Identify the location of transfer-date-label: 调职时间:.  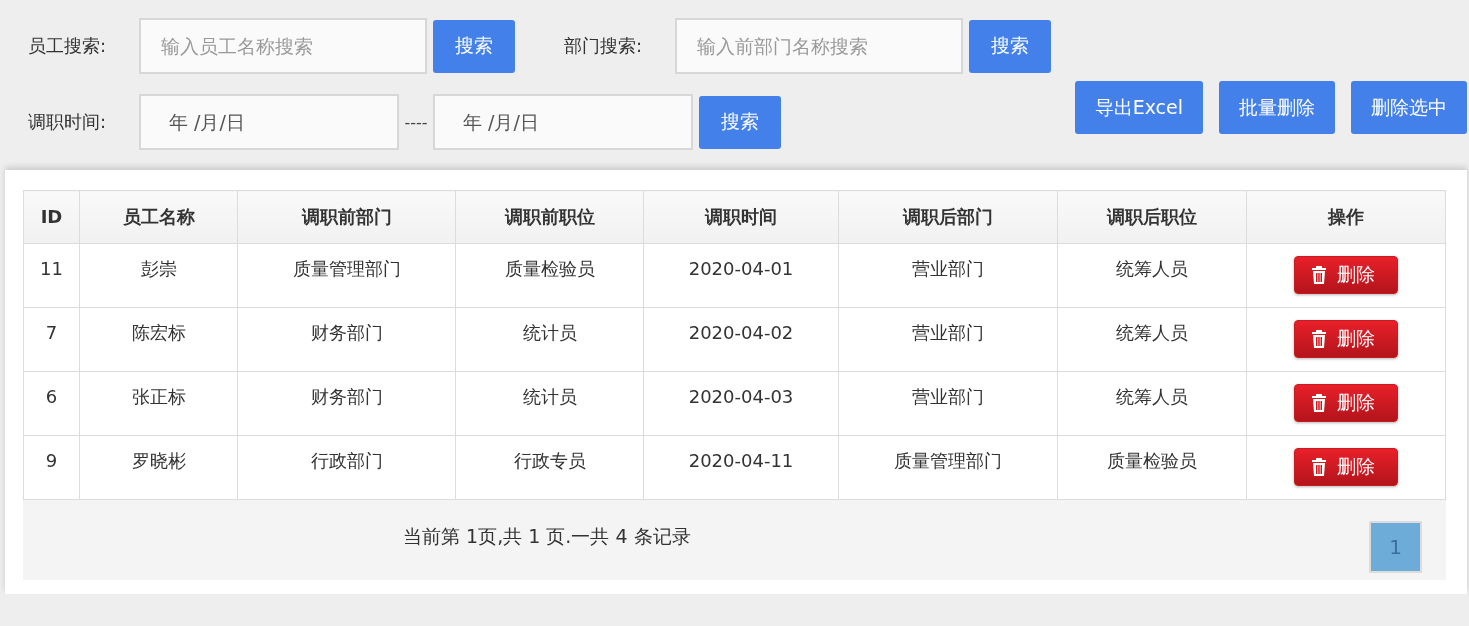
(68, 122).